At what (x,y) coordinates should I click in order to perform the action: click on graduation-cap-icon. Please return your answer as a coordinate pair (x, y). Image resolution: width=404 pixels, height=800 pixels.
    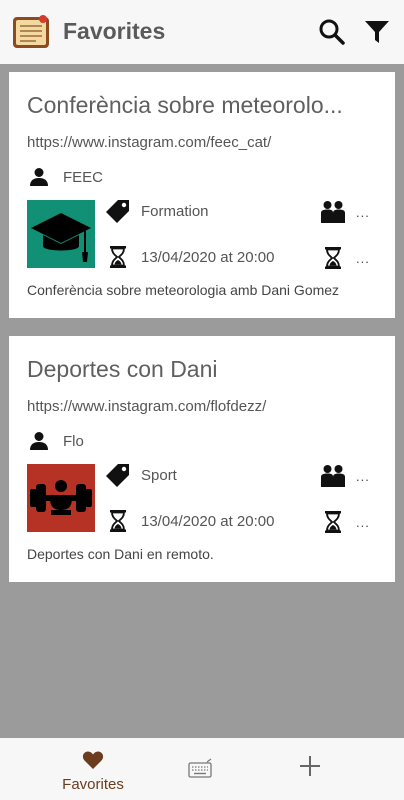
    Looking at the image, I should click on (61, 234).